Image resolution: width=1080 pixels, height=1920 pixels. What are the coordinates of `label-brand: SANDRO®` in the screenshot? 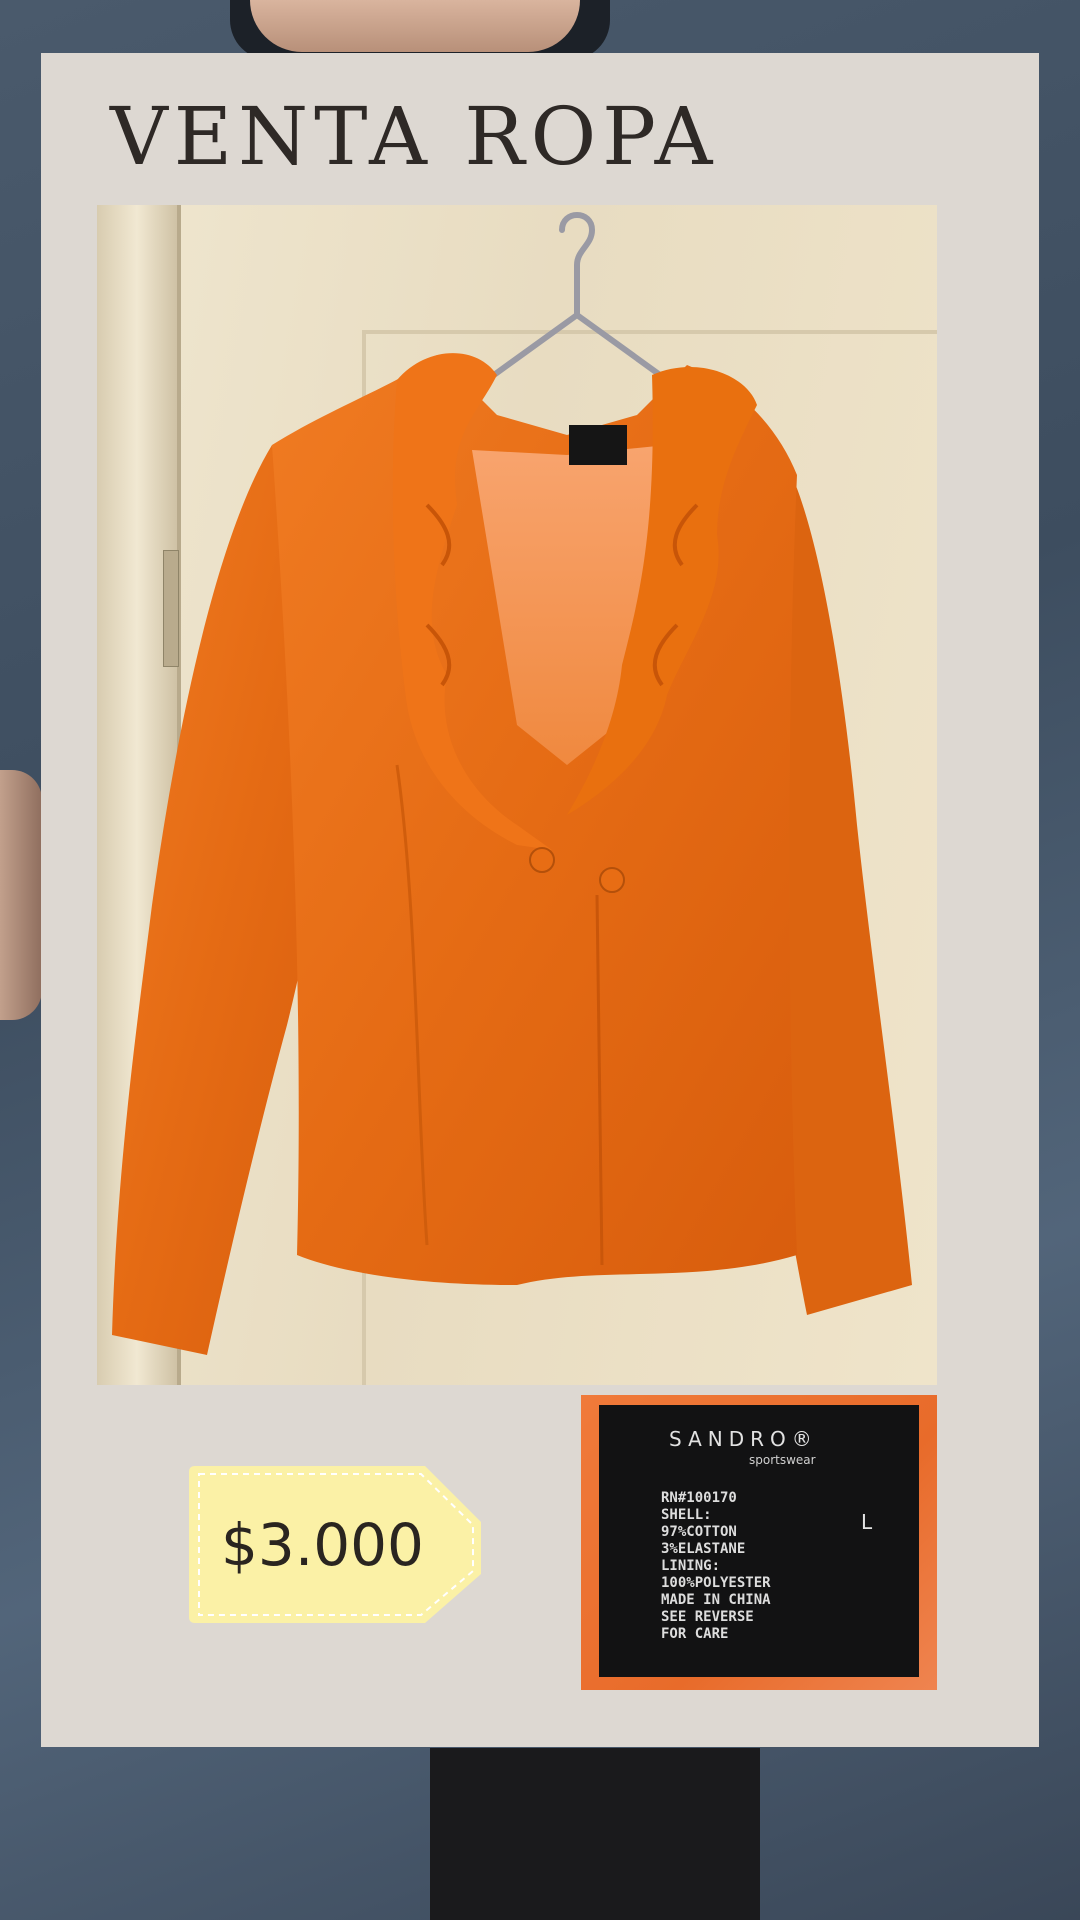 It's located at (743, 1439).